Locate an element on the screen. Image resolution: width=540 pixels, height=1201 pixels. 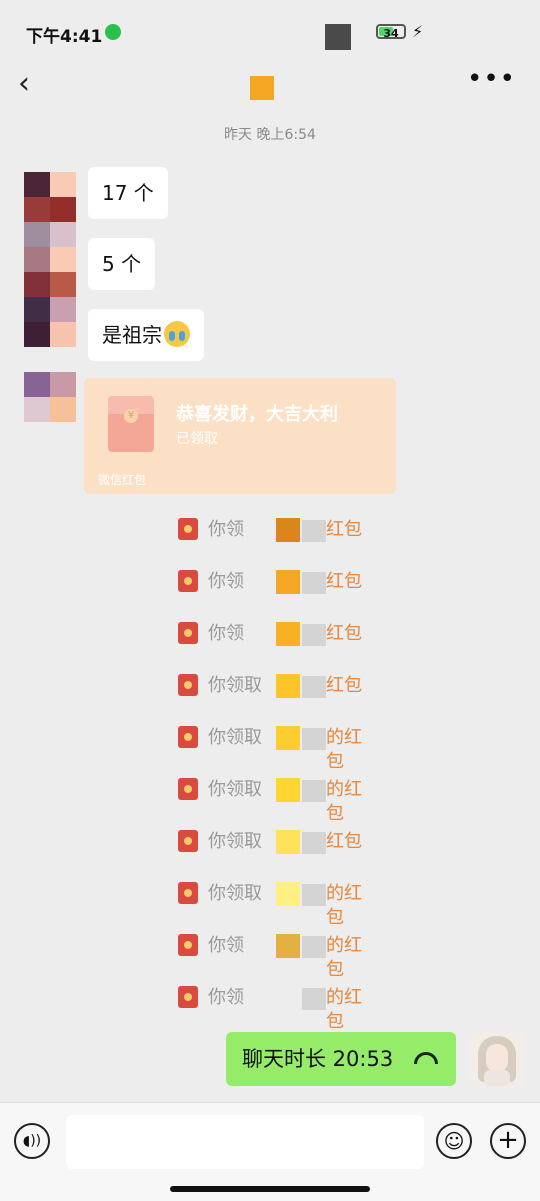
message-text: 是祖宗 is located at coordinates (132, 335).